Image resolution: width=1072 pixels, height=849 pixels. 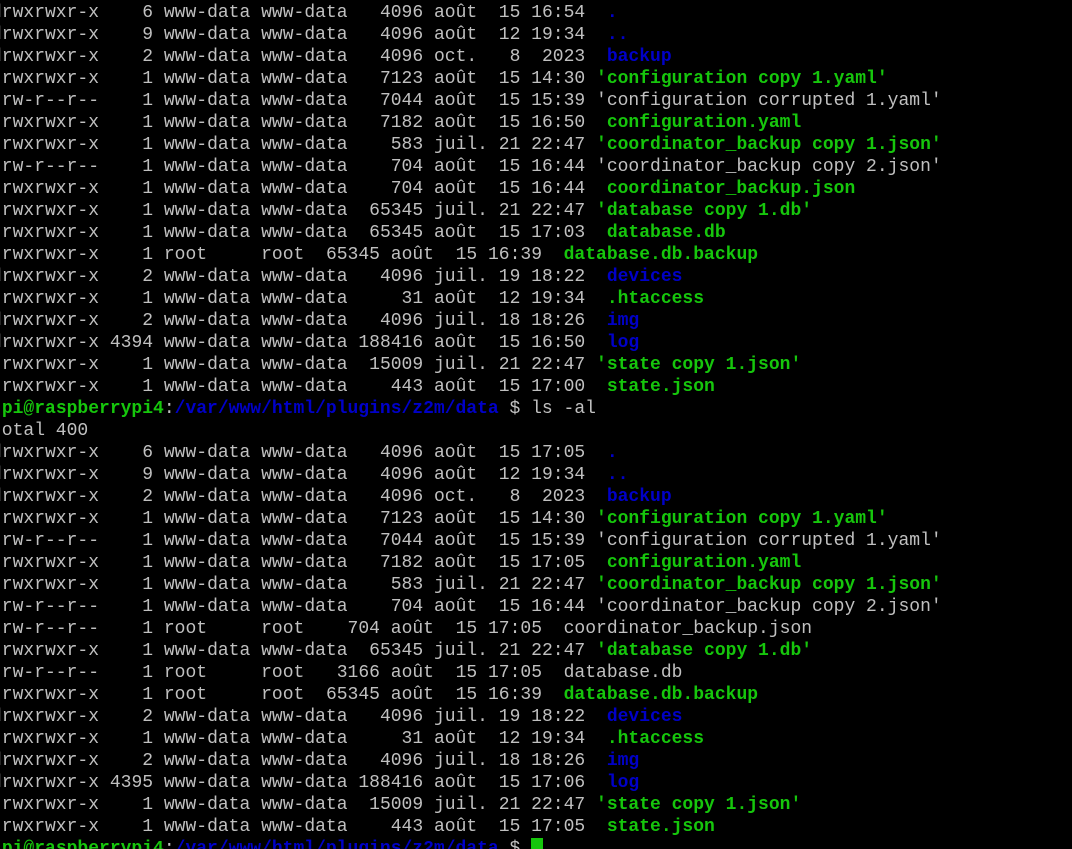 I want to click on file-name: 'configuration corrupted 1.yaml', so click(x=769, y=101).